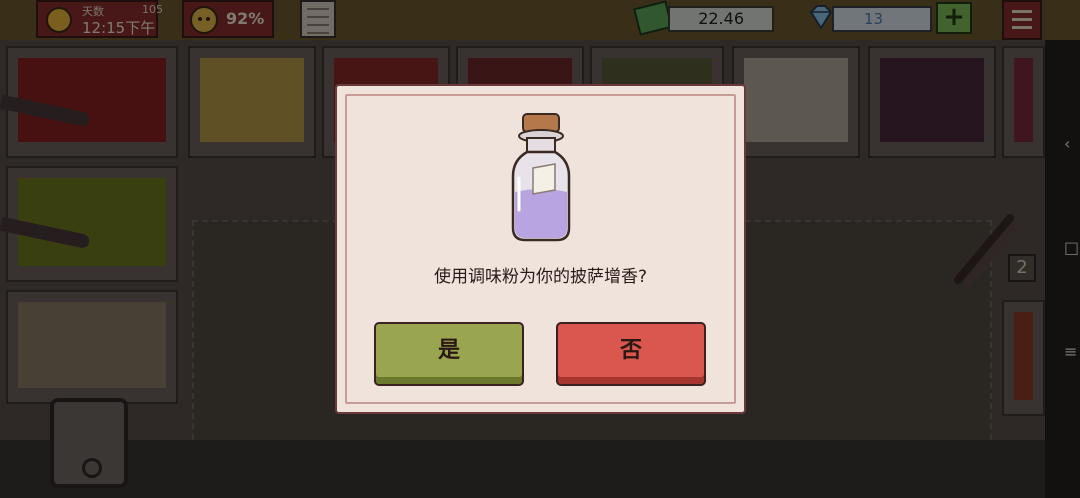 This screenshot has height=498, width=1080. What do you see at coordinates (540, 277) in the screenshot?
I see `dialog-prompt-text: 使用调味粉为你的披萨增香?` at bounding box center [540, 277].